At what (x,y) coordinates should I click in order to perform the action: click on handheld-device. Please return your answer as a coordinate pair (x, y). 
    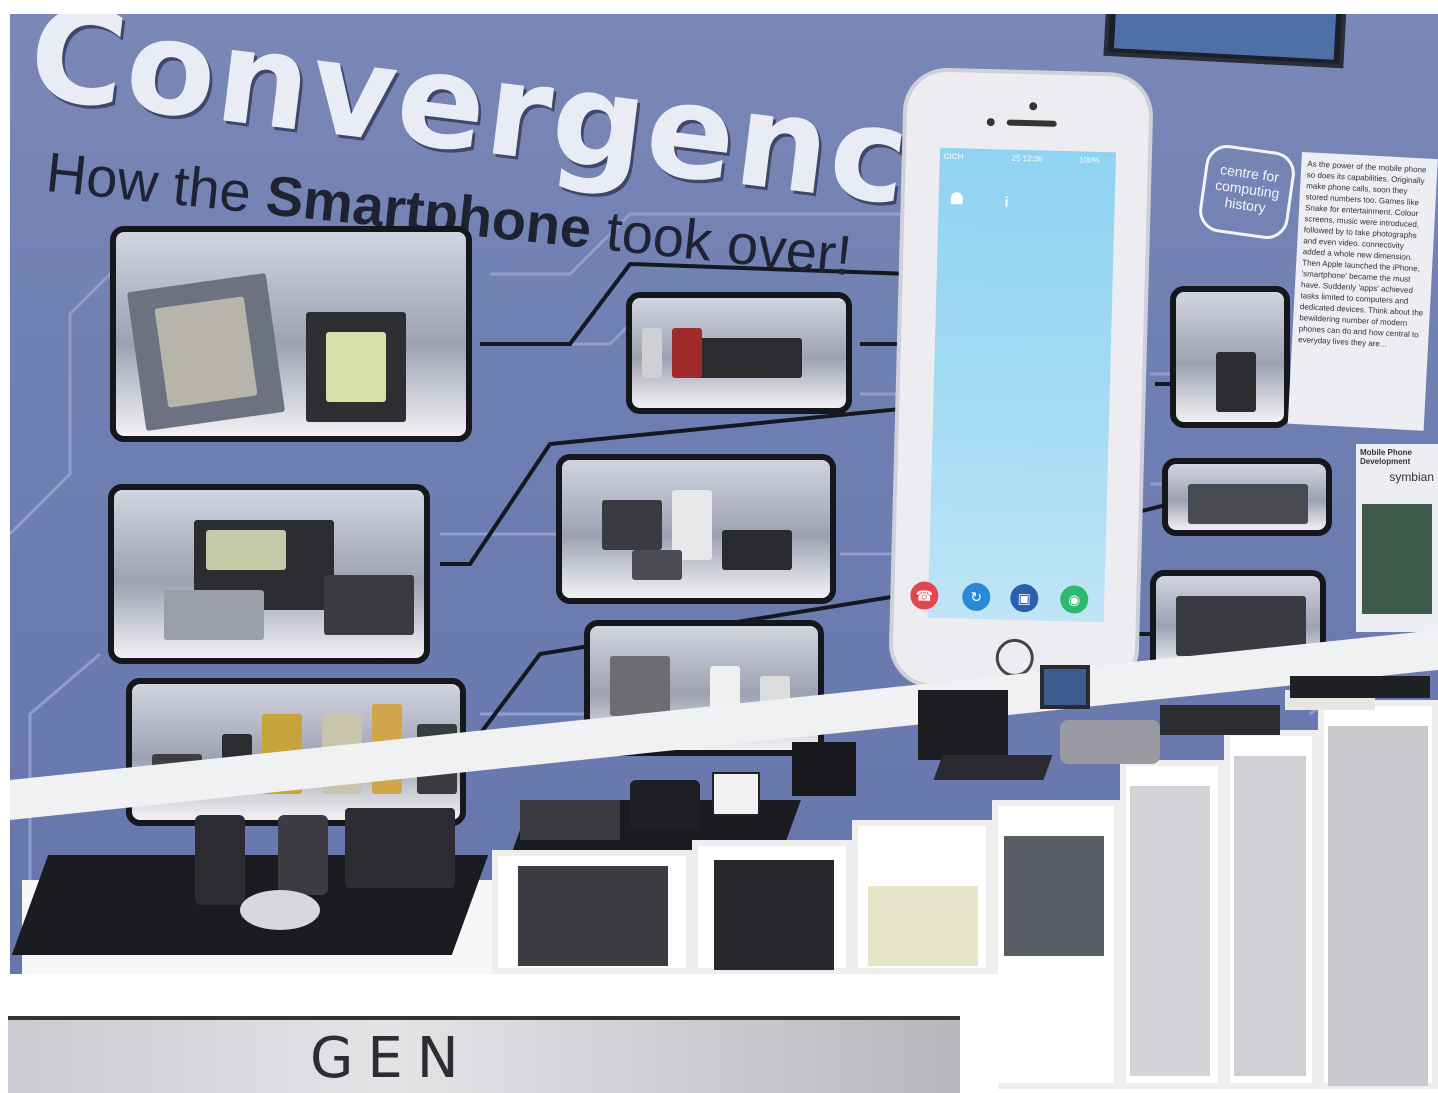
    Looking at the image, I should click on (1236, 382).